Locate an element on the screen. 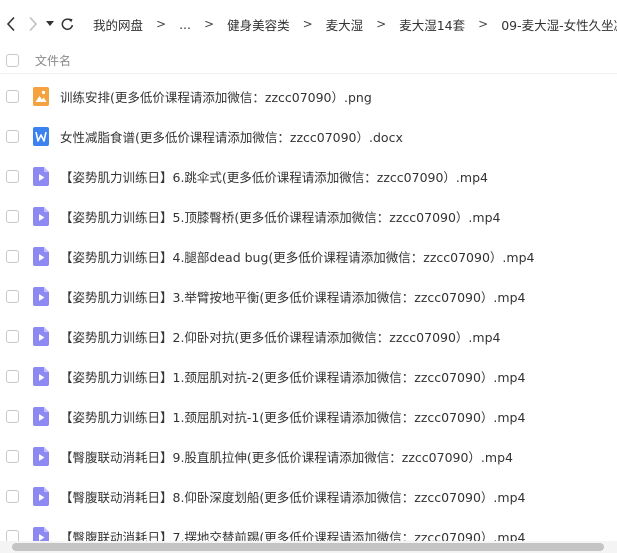 This screenshot has width=617, height=553. scrollbar-thumb is located at coordinates (308, 547).